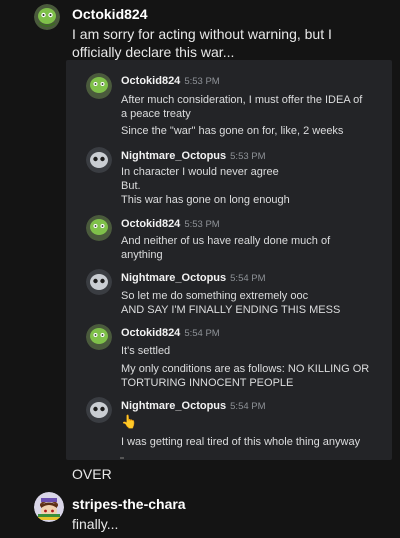  I want to click on octokid-avatar, so click(47, 17).